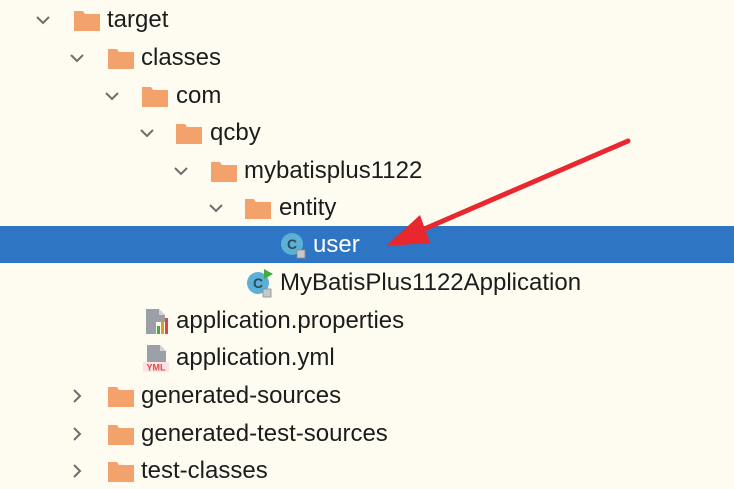 The height and width of the screenshot is (489, 734). I want to click on yml-file-icon: YML, so click(157, 358).